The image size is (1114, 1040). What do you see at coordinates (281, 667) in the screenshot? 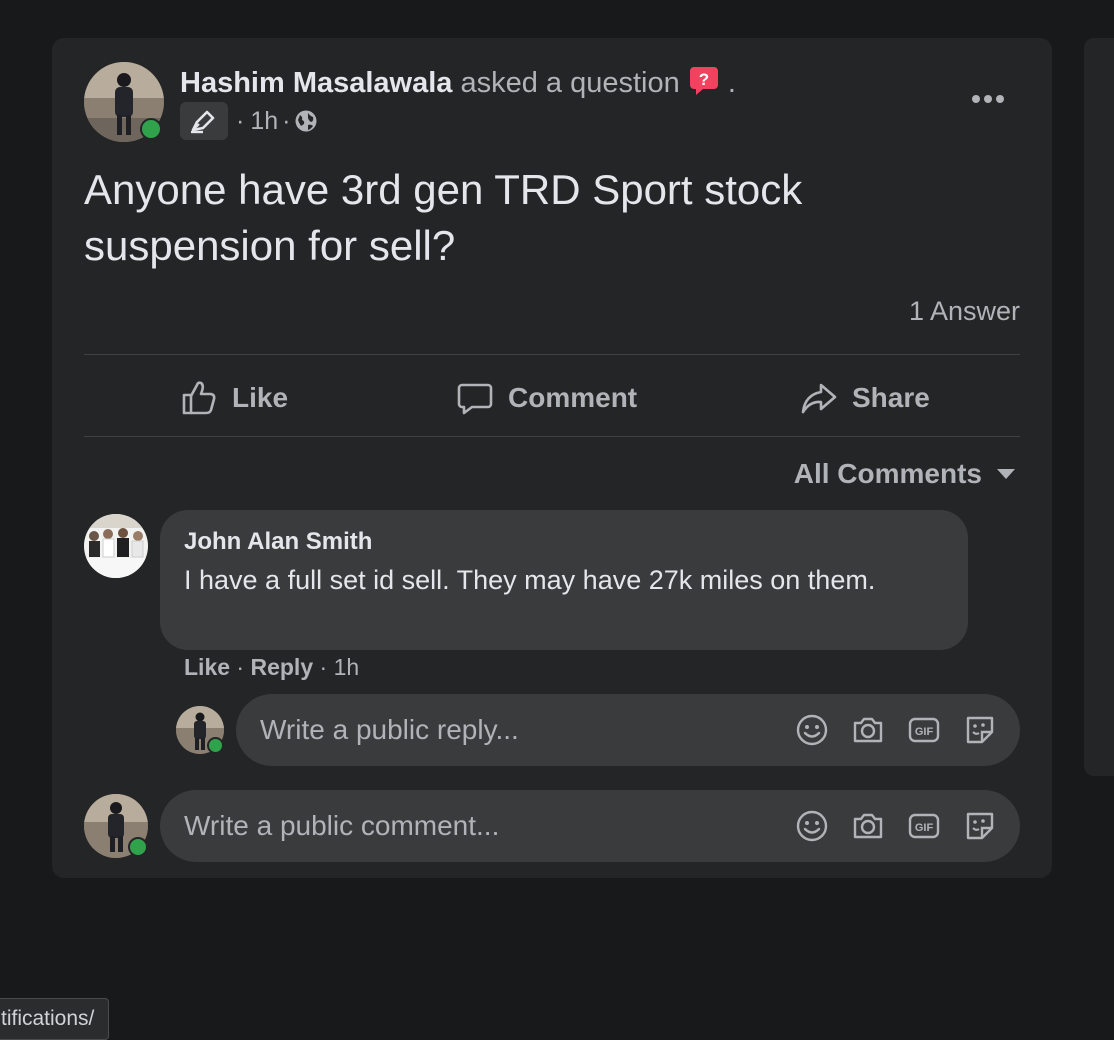
I see `comment-reply-link: Reply` at bounding box center [281, 667].